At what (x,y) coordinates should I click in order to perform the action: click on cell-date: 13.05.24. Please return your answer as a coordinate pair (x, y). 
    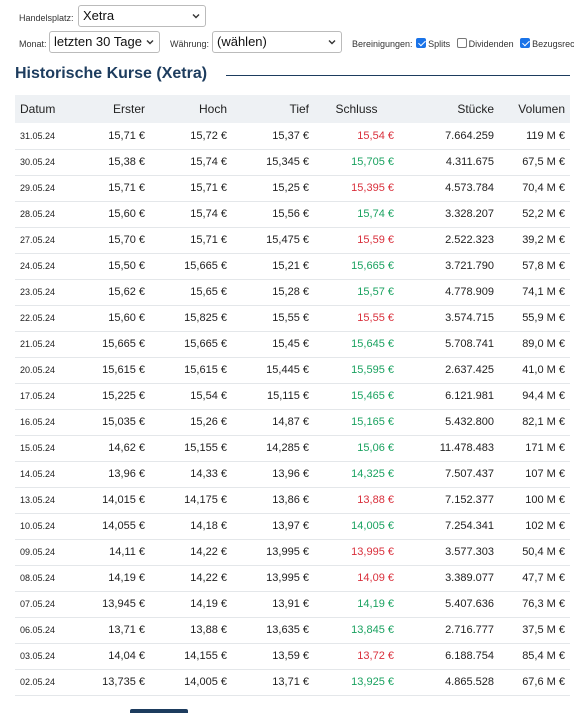
    Looking at the image, I should click on (46, 500).